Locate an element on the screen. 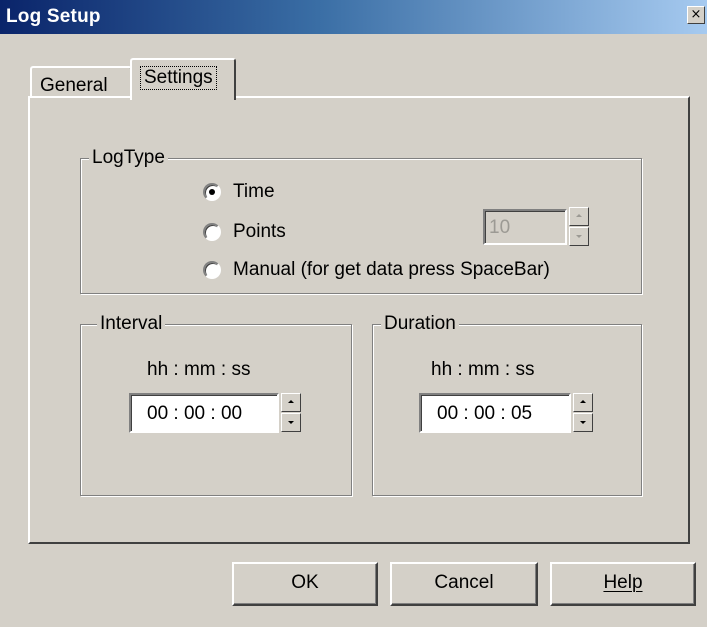 The width and height of the screenshot is (707, 627). ok-button: OK is located at coordinates (305, 584).